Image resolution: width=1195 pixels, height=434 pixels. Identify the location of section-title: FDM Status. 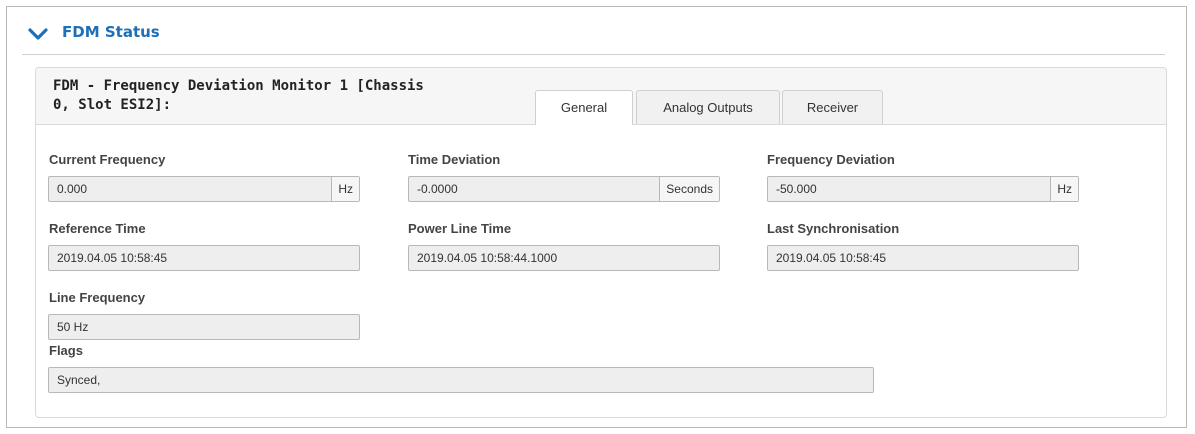
(111, 32).